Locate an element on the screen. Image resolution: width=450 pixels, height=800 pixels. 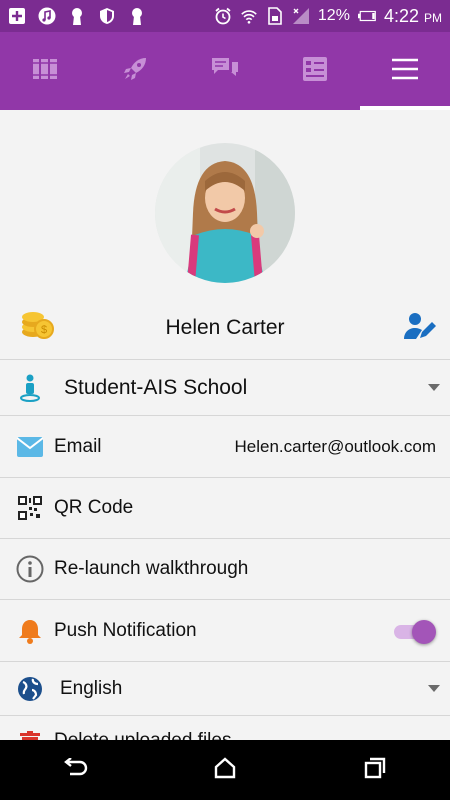
signal-icon is located at coordinates (301, 16).